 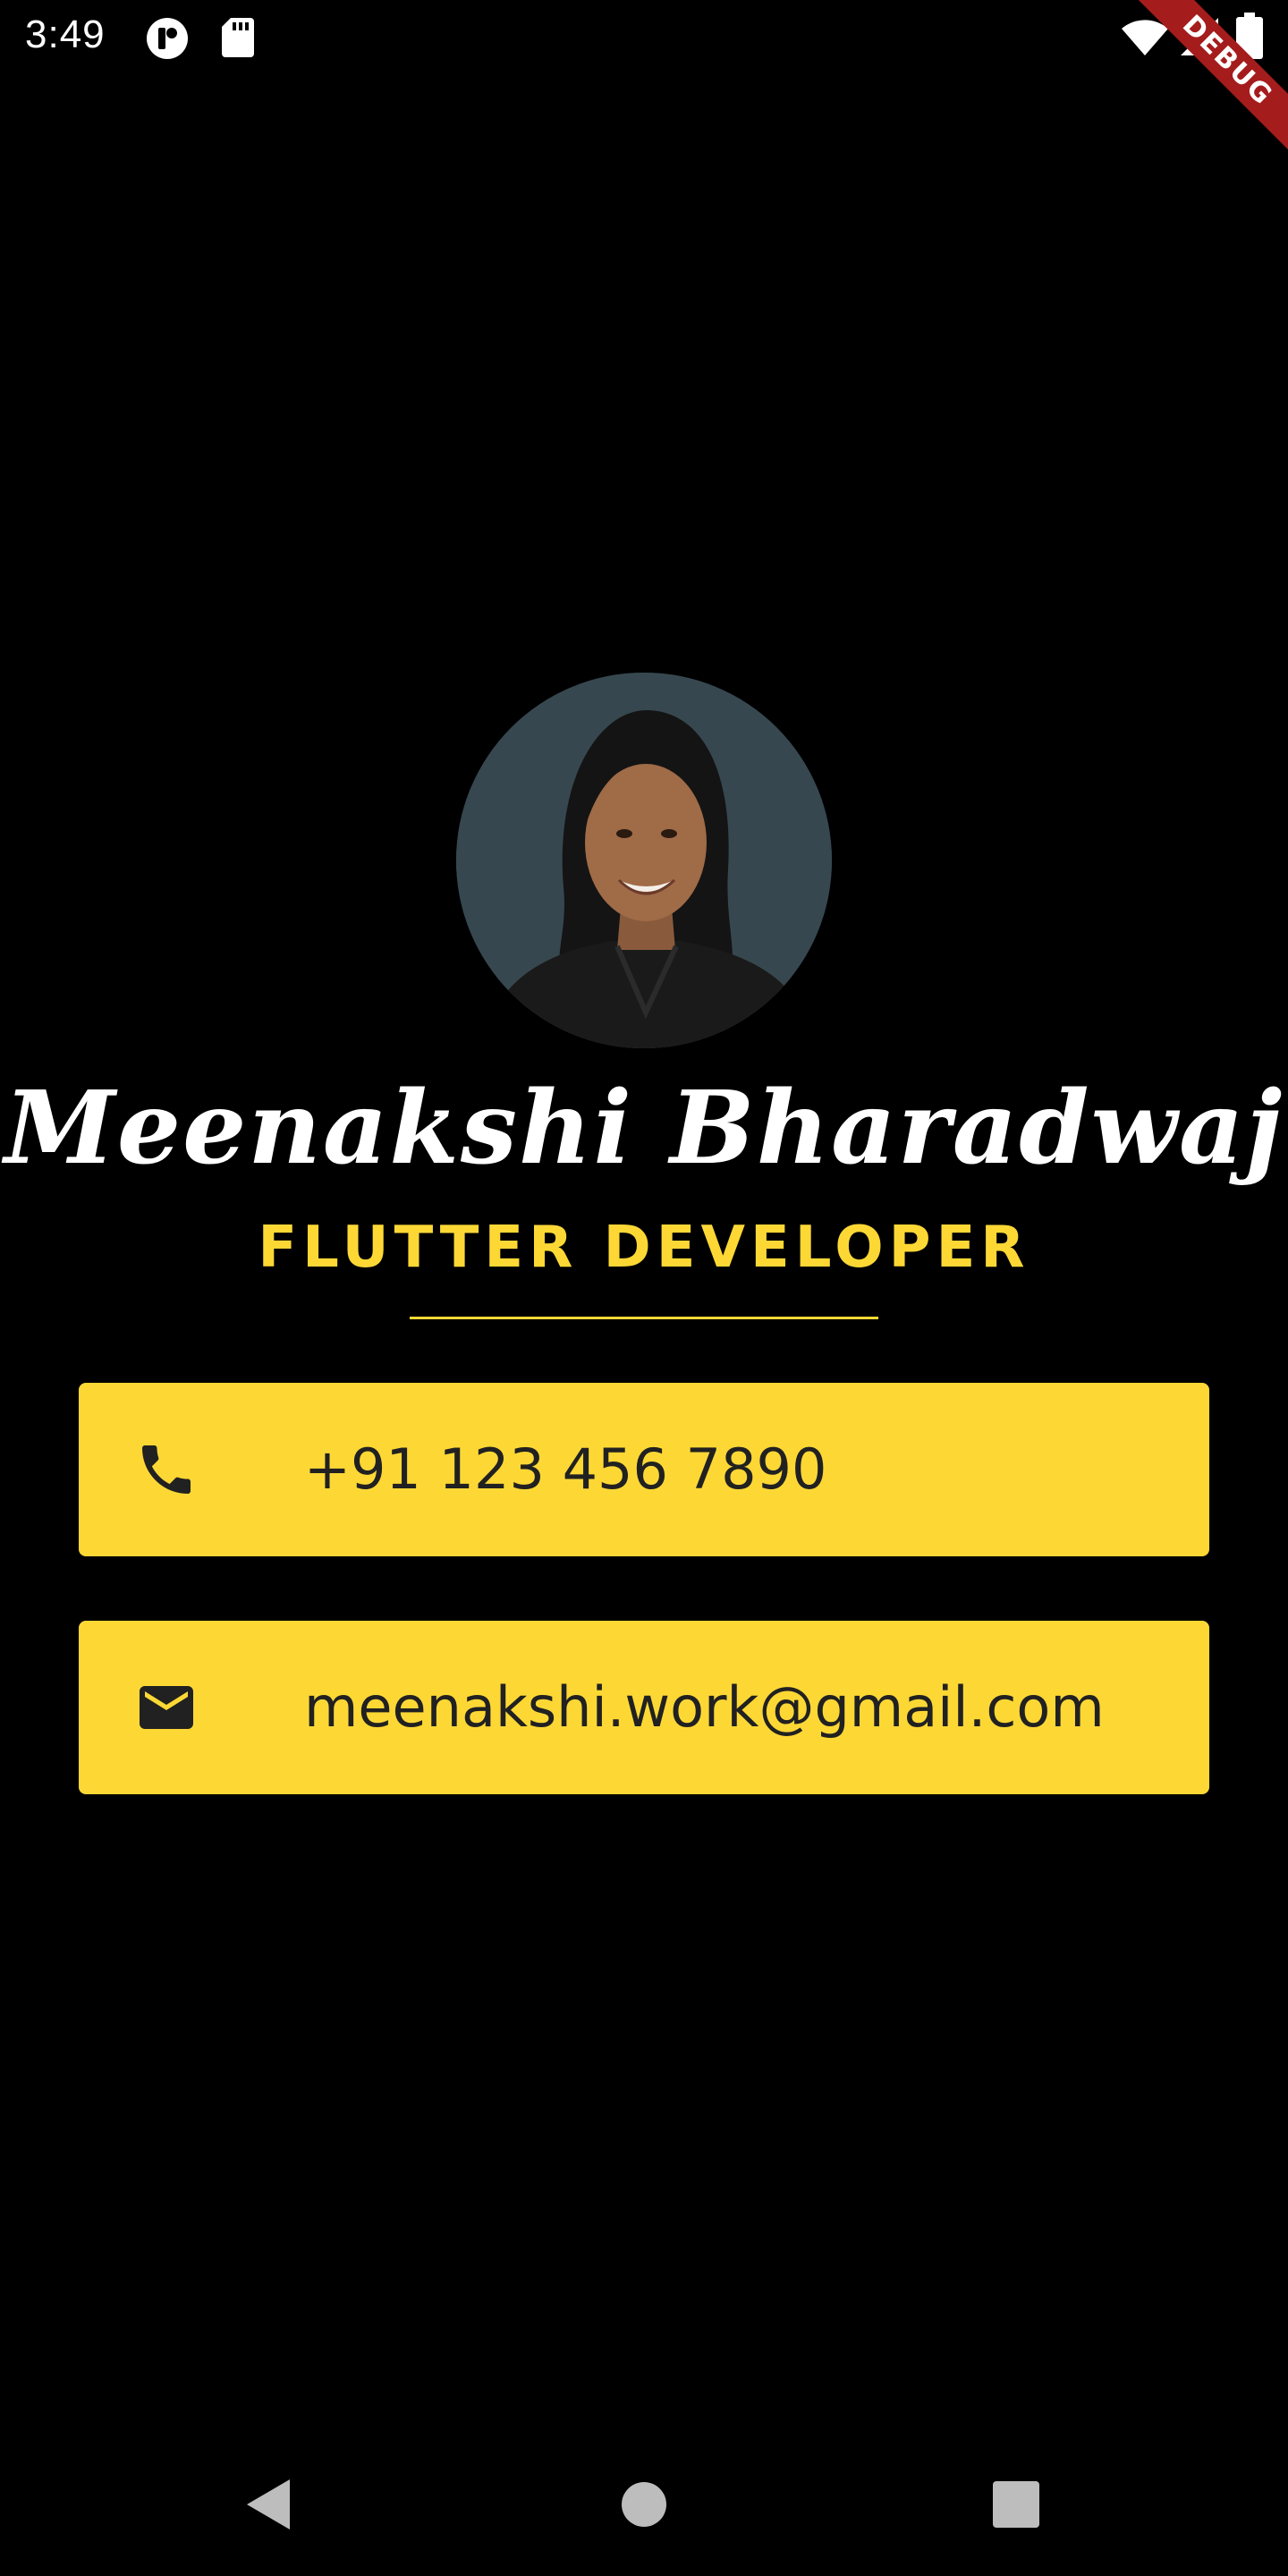 I want to click on email-address: meenakshi.work@gmail.com, so click(x=704, y=1707).